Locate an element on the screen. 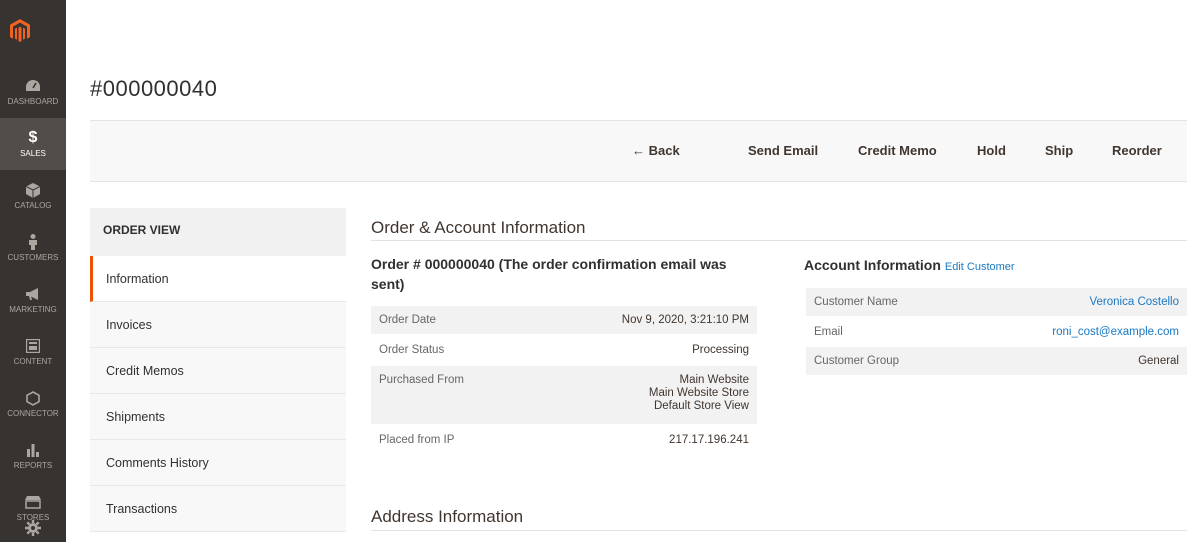  placed-from-ip-value: 217.17.196.241 is located at coordinates (709, 440).